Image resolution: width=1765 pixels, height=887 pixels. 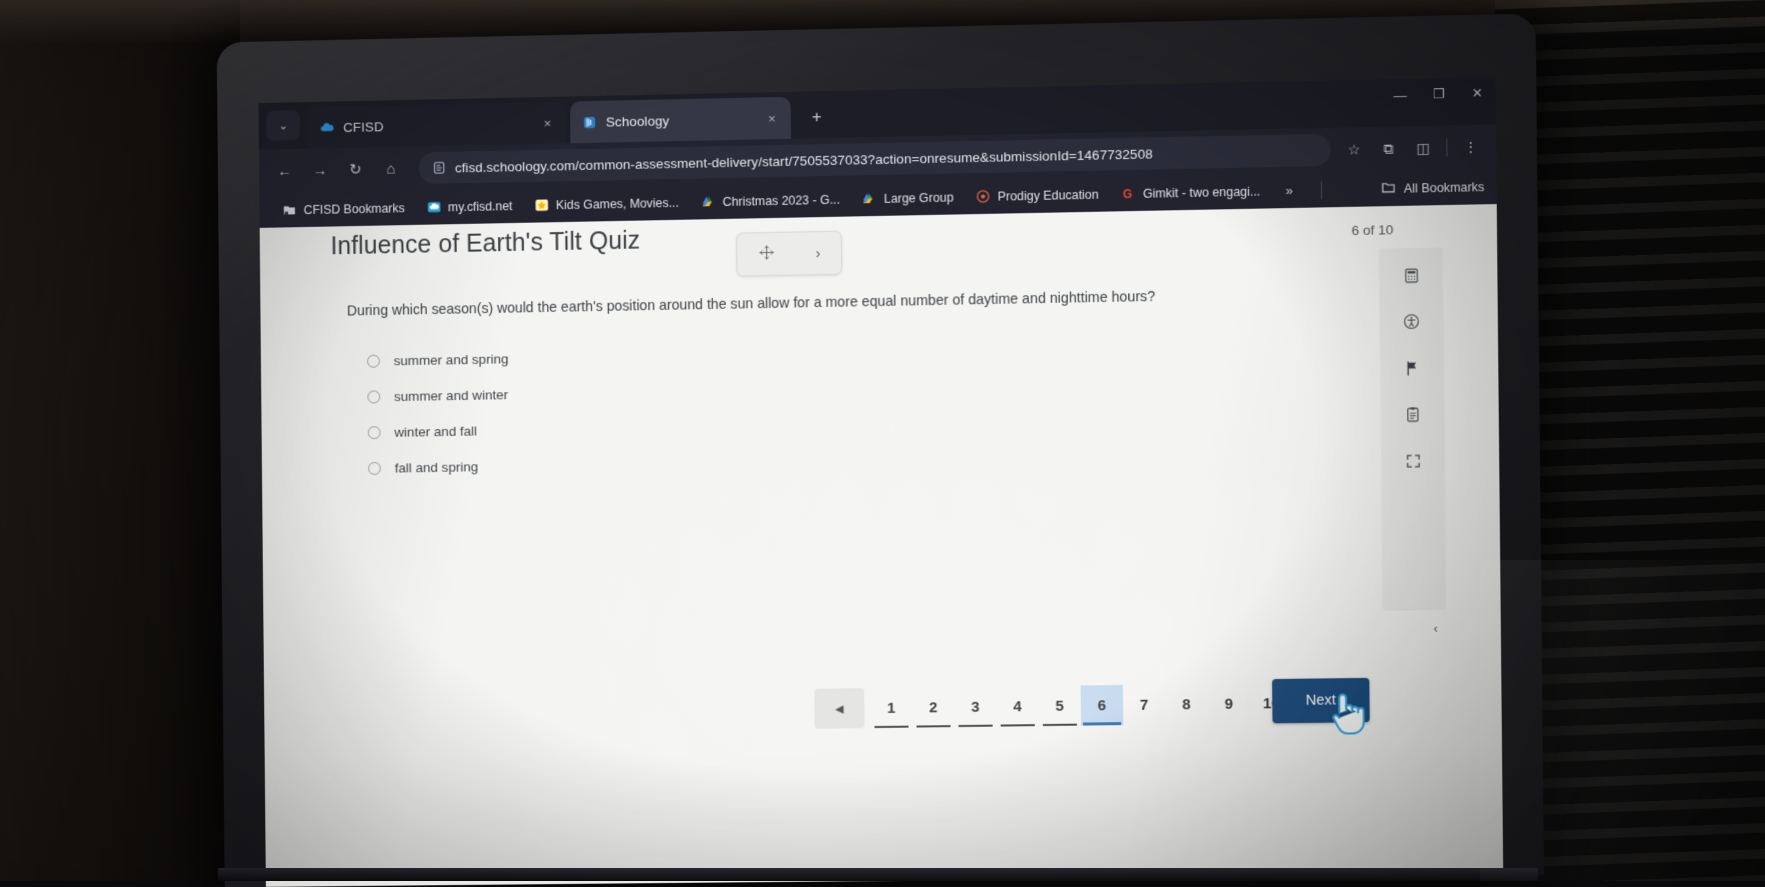 I want to click on notes-icon, so click(x=1412, y=414).